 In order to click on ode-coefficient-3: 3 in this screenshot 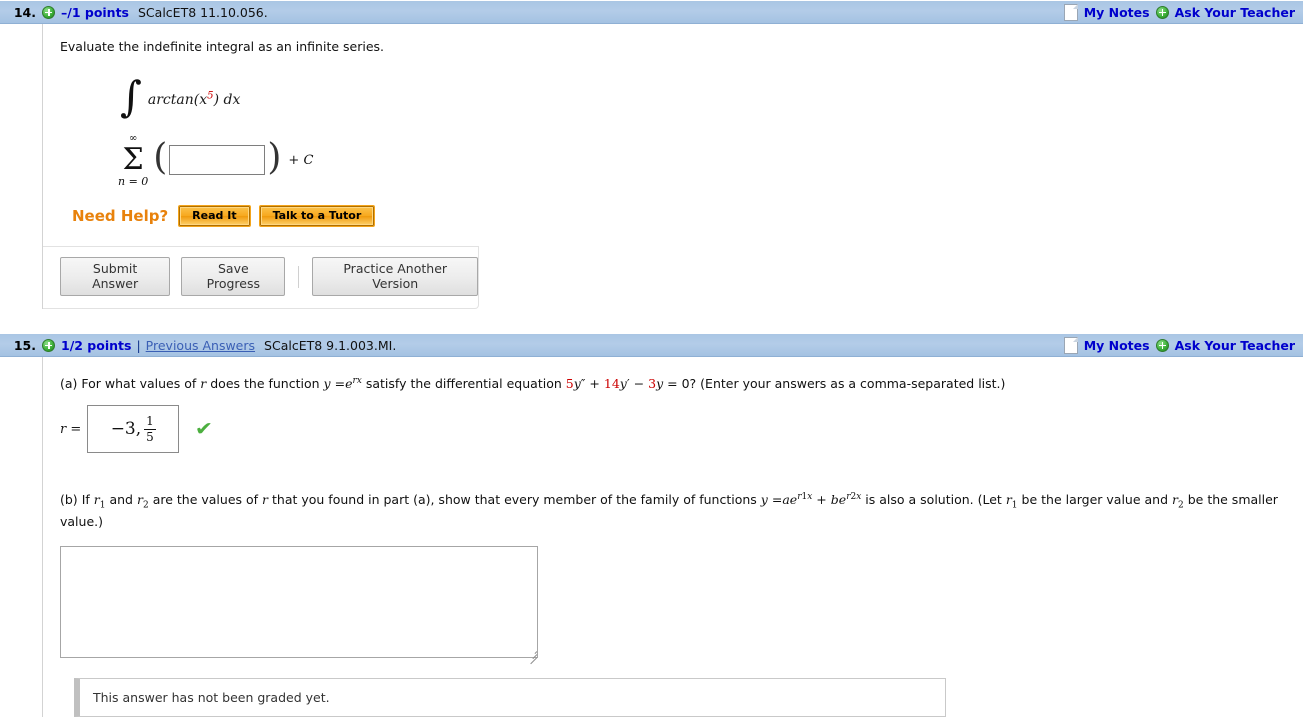, I will do `click(652, 384)`.